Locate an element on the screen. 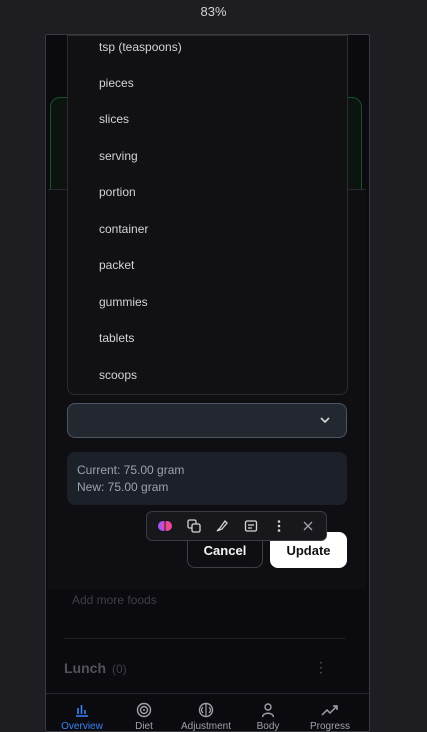 The height and width of the screenshot is (732, 427). dropdown-item-pieces: pieces is located at coordinates (116, 83).